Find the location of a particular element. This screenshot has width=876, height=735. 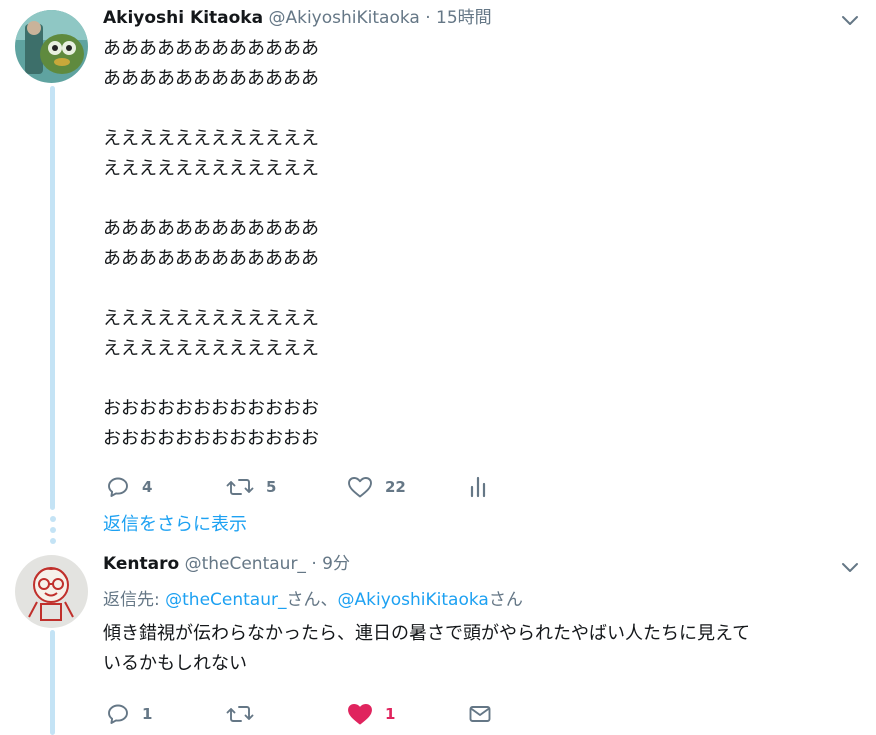

reply-button: 1 is located at coordinates (129, 714).